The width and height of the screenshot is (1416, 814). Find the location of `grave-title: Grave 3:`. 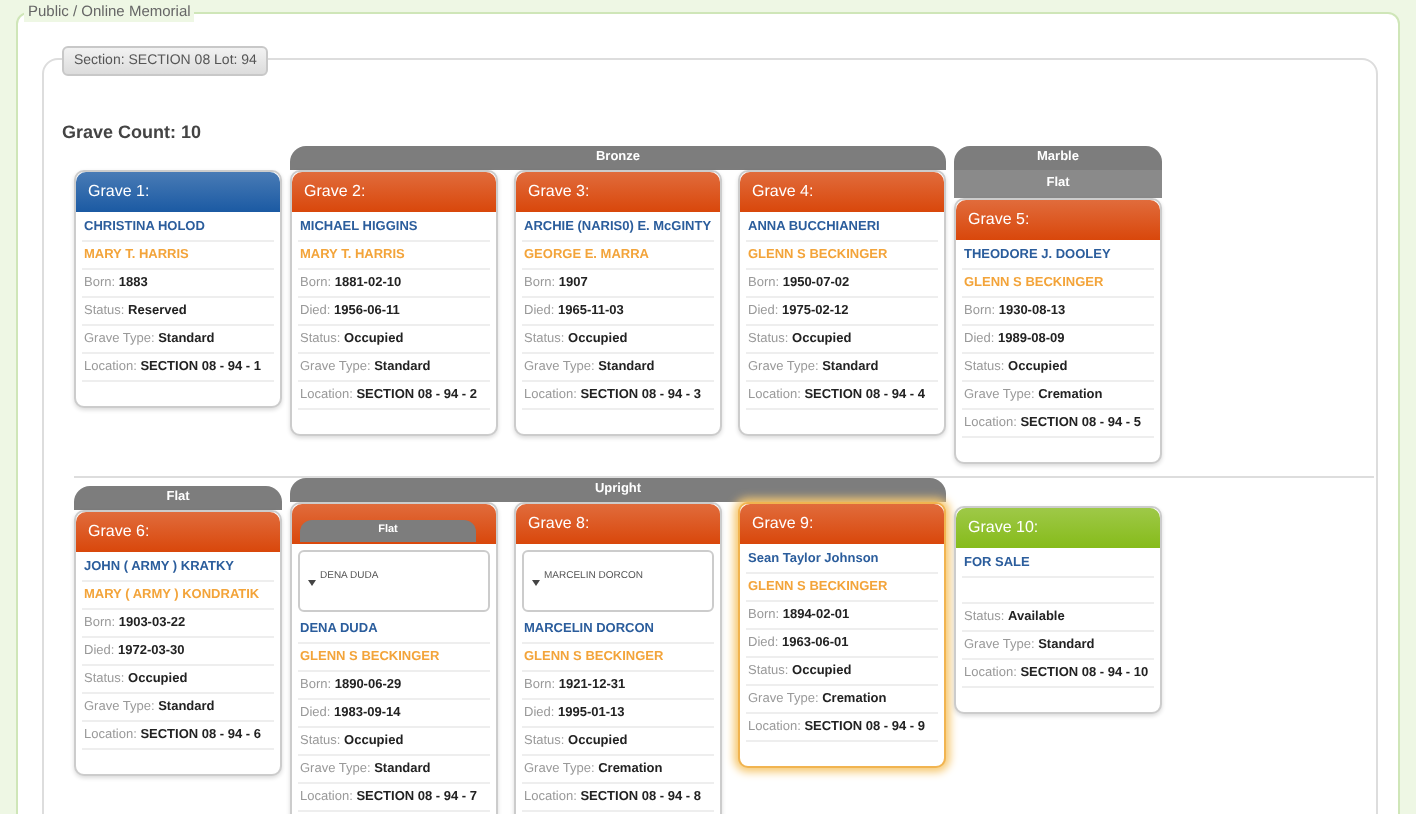

grave-title: Grave 3: is located at coordinates (618, 192).